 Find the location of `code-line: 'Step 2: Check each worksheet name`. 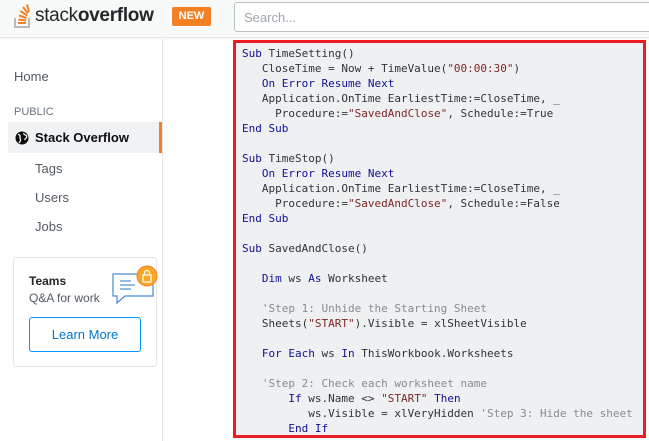

code-line: 'Step 2: Check each worksheet name is located at coordinates (442, 383).